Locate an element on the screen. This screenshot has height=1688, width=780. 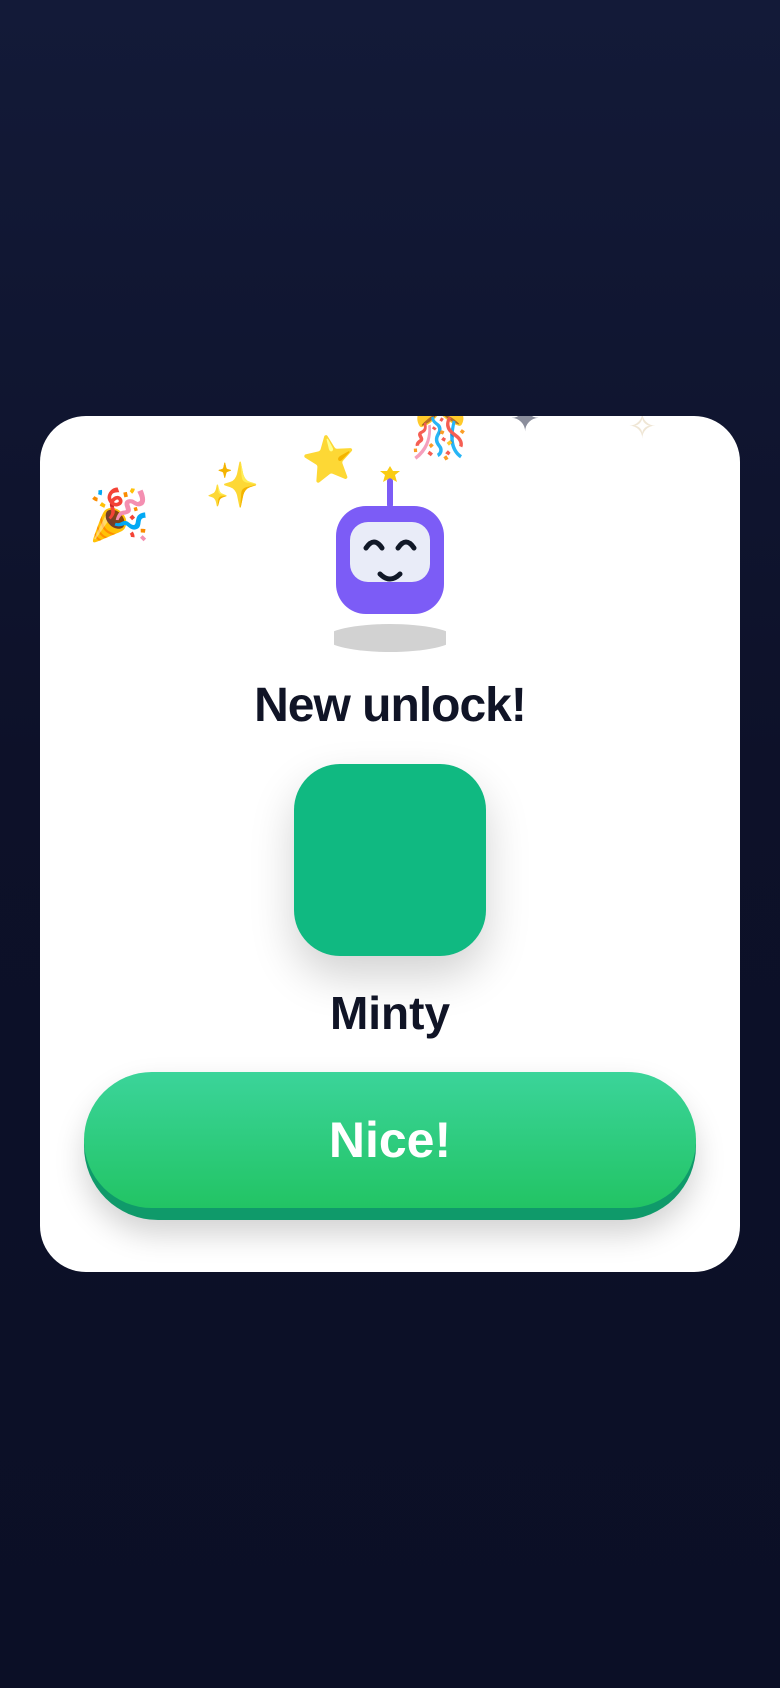
sparkle-icon: ✦ is located at coordinates (525, 428).